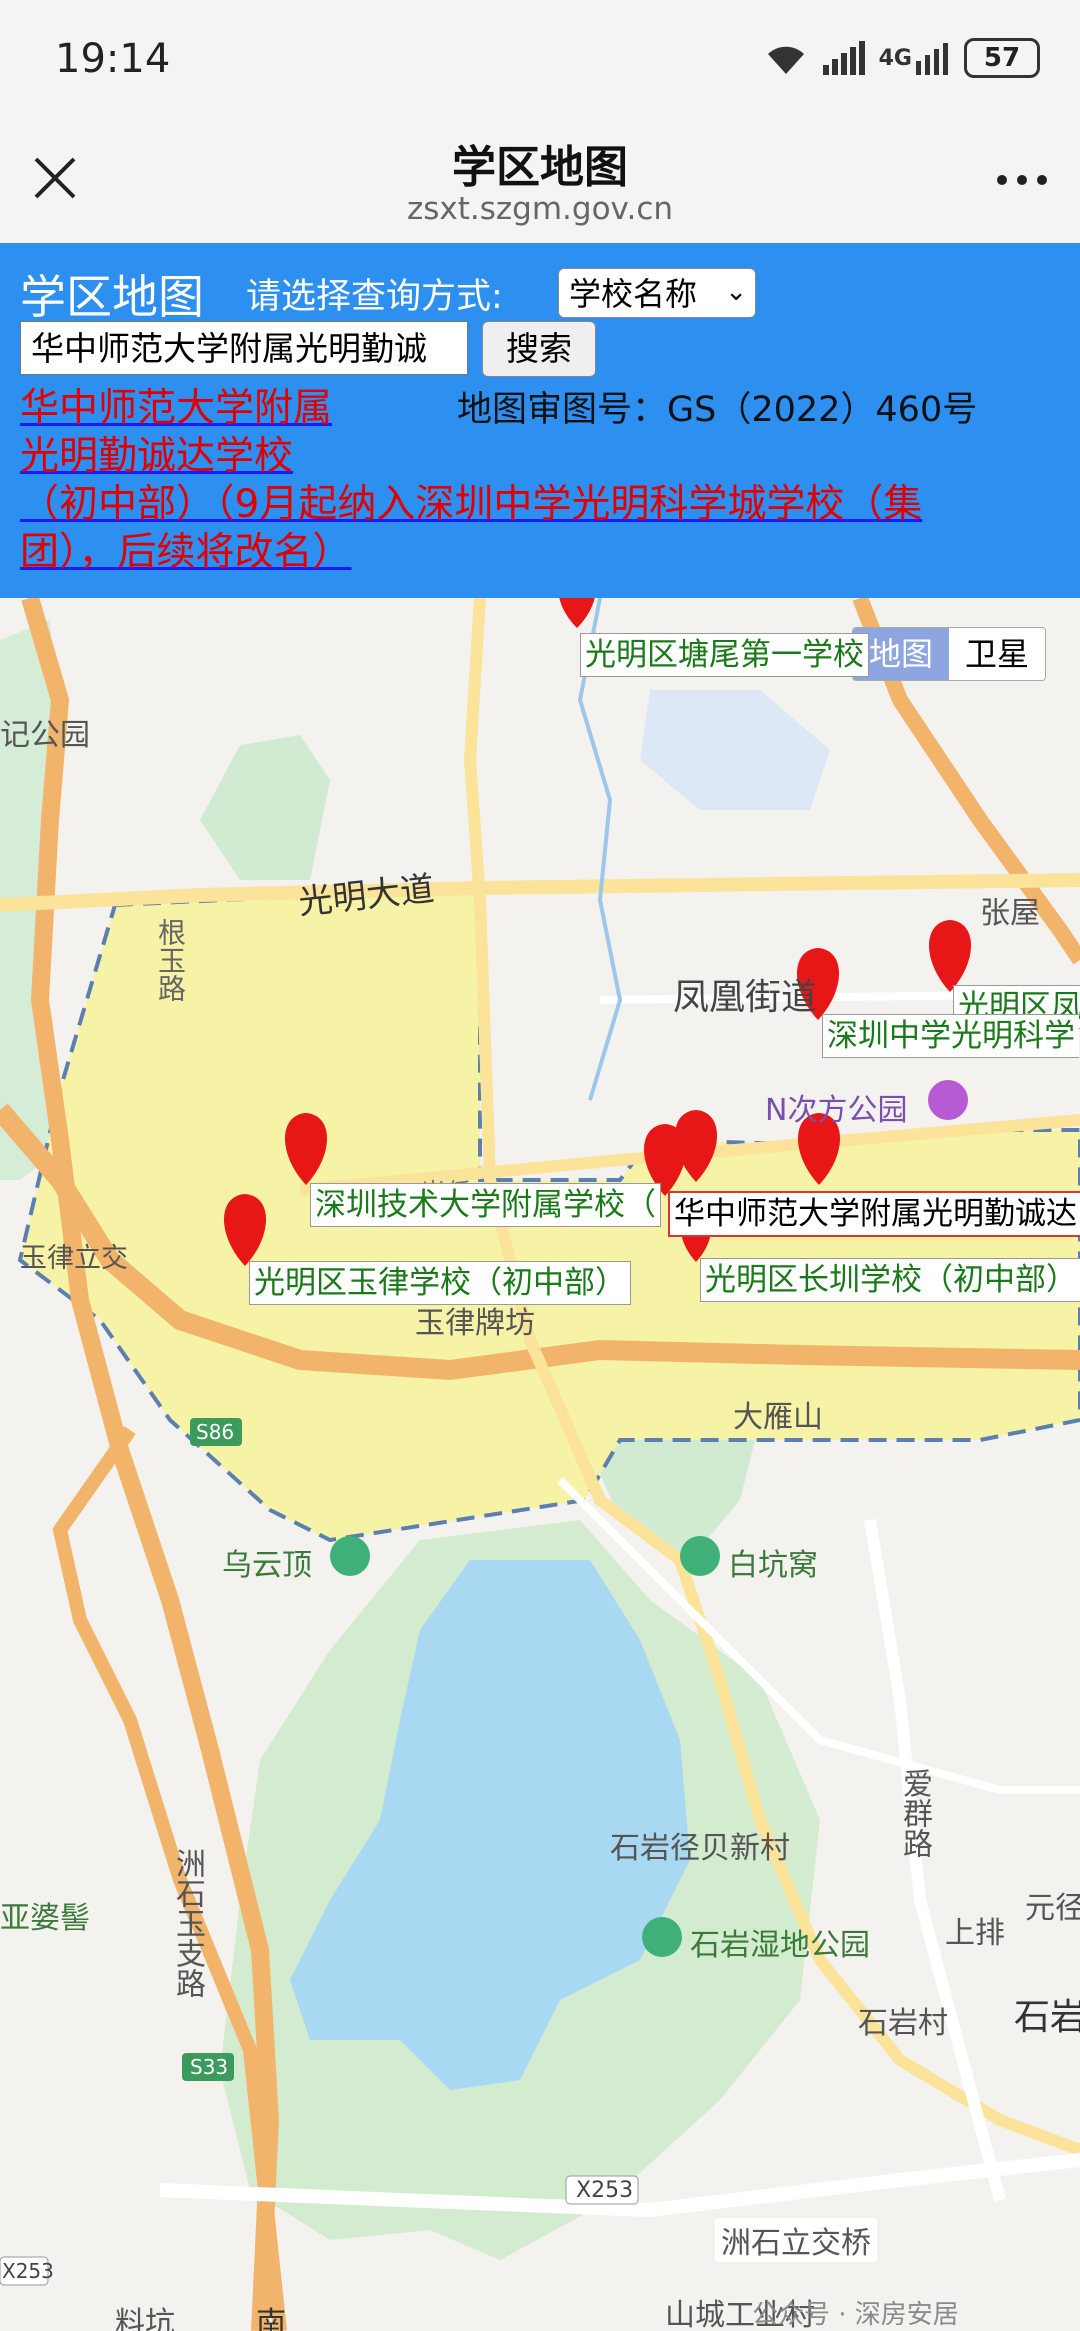  What do you see at coordinates (895, 58) in the screenshot?
I see `network-label: 4G` at bounding box center [895, 58].